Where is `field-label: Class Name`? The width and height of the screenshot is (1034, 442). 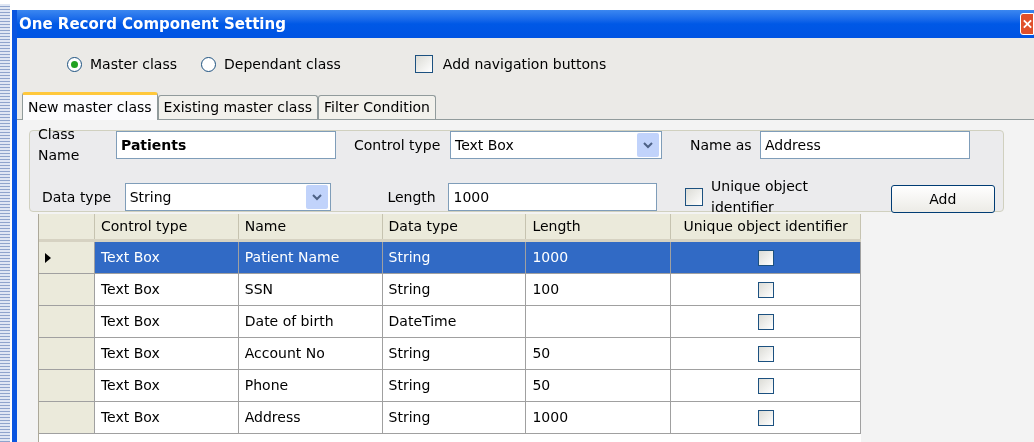
field-label: Class Name is located at coordinates (59, 145).